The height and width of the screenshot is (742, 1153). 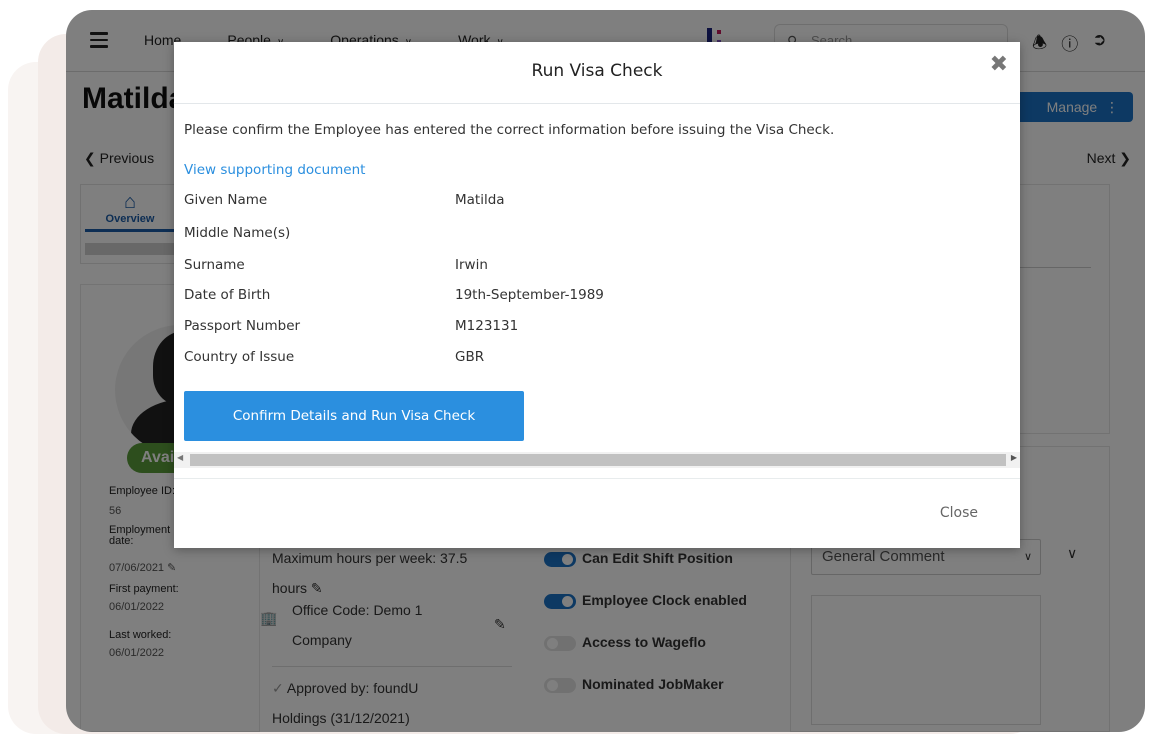 I want to click on confirm-and-run-visa-check-button: Confirm Details and Run Visa Check, so click(x=354, y=416).